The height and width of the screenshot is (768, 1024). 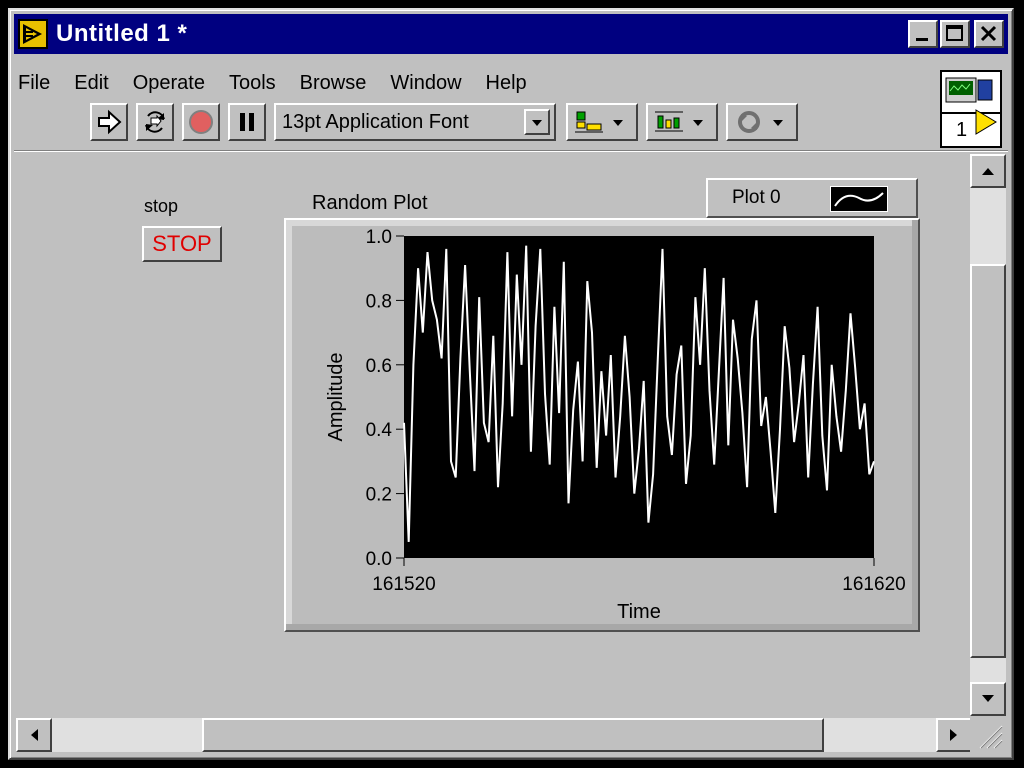 I want to click on minimize-button, so click(x=923, y=34).